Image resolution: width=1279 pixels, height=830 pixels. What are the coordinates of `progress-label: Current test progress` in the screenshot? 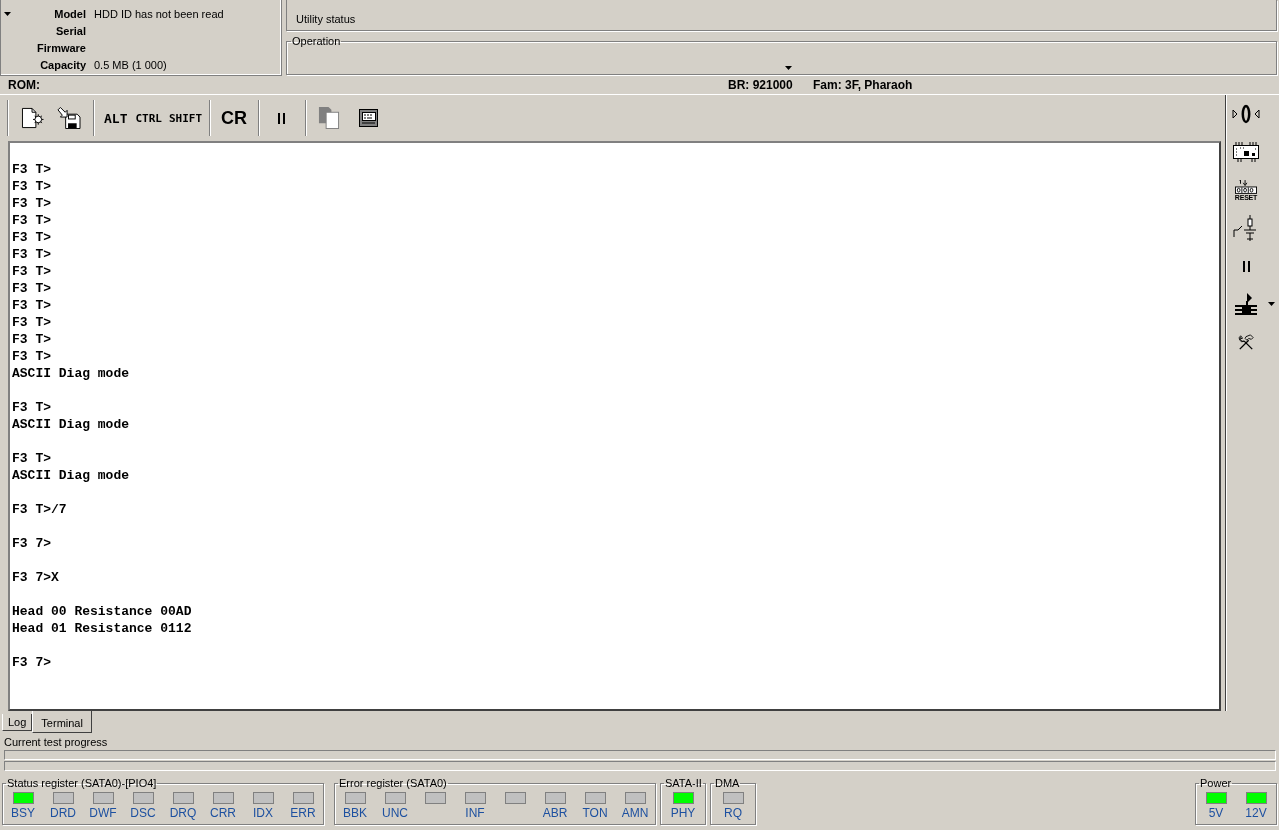 It's located at (56, 742).